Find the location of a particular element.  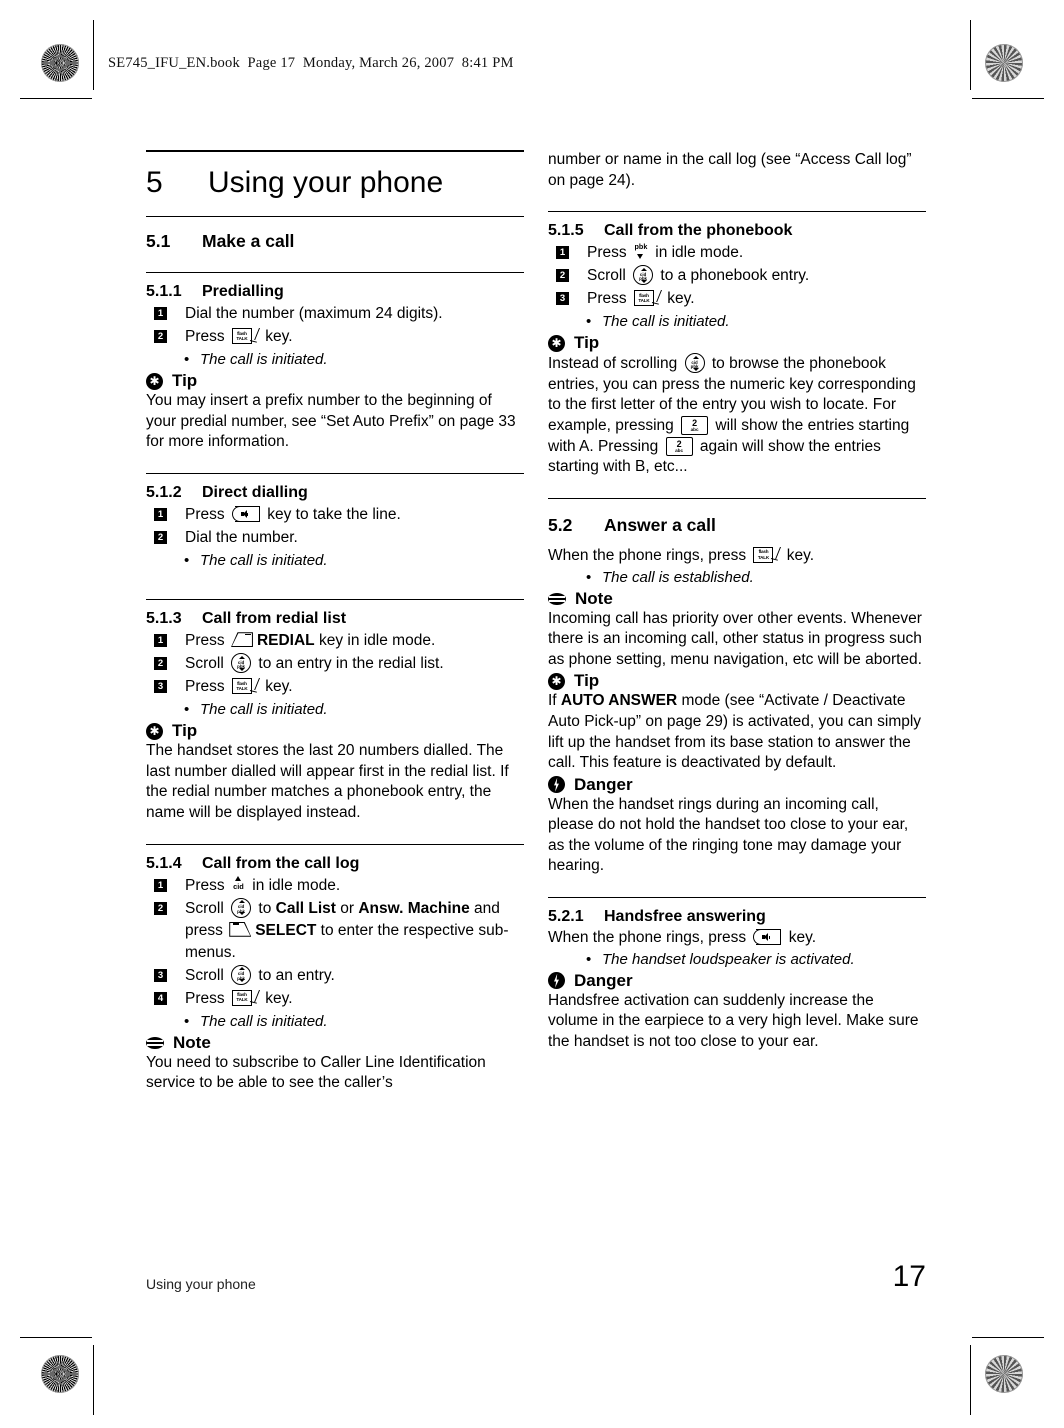

subsection-heading-5-1-2: 5.1.2 Direct dialling is located at coordinates (335, 493).